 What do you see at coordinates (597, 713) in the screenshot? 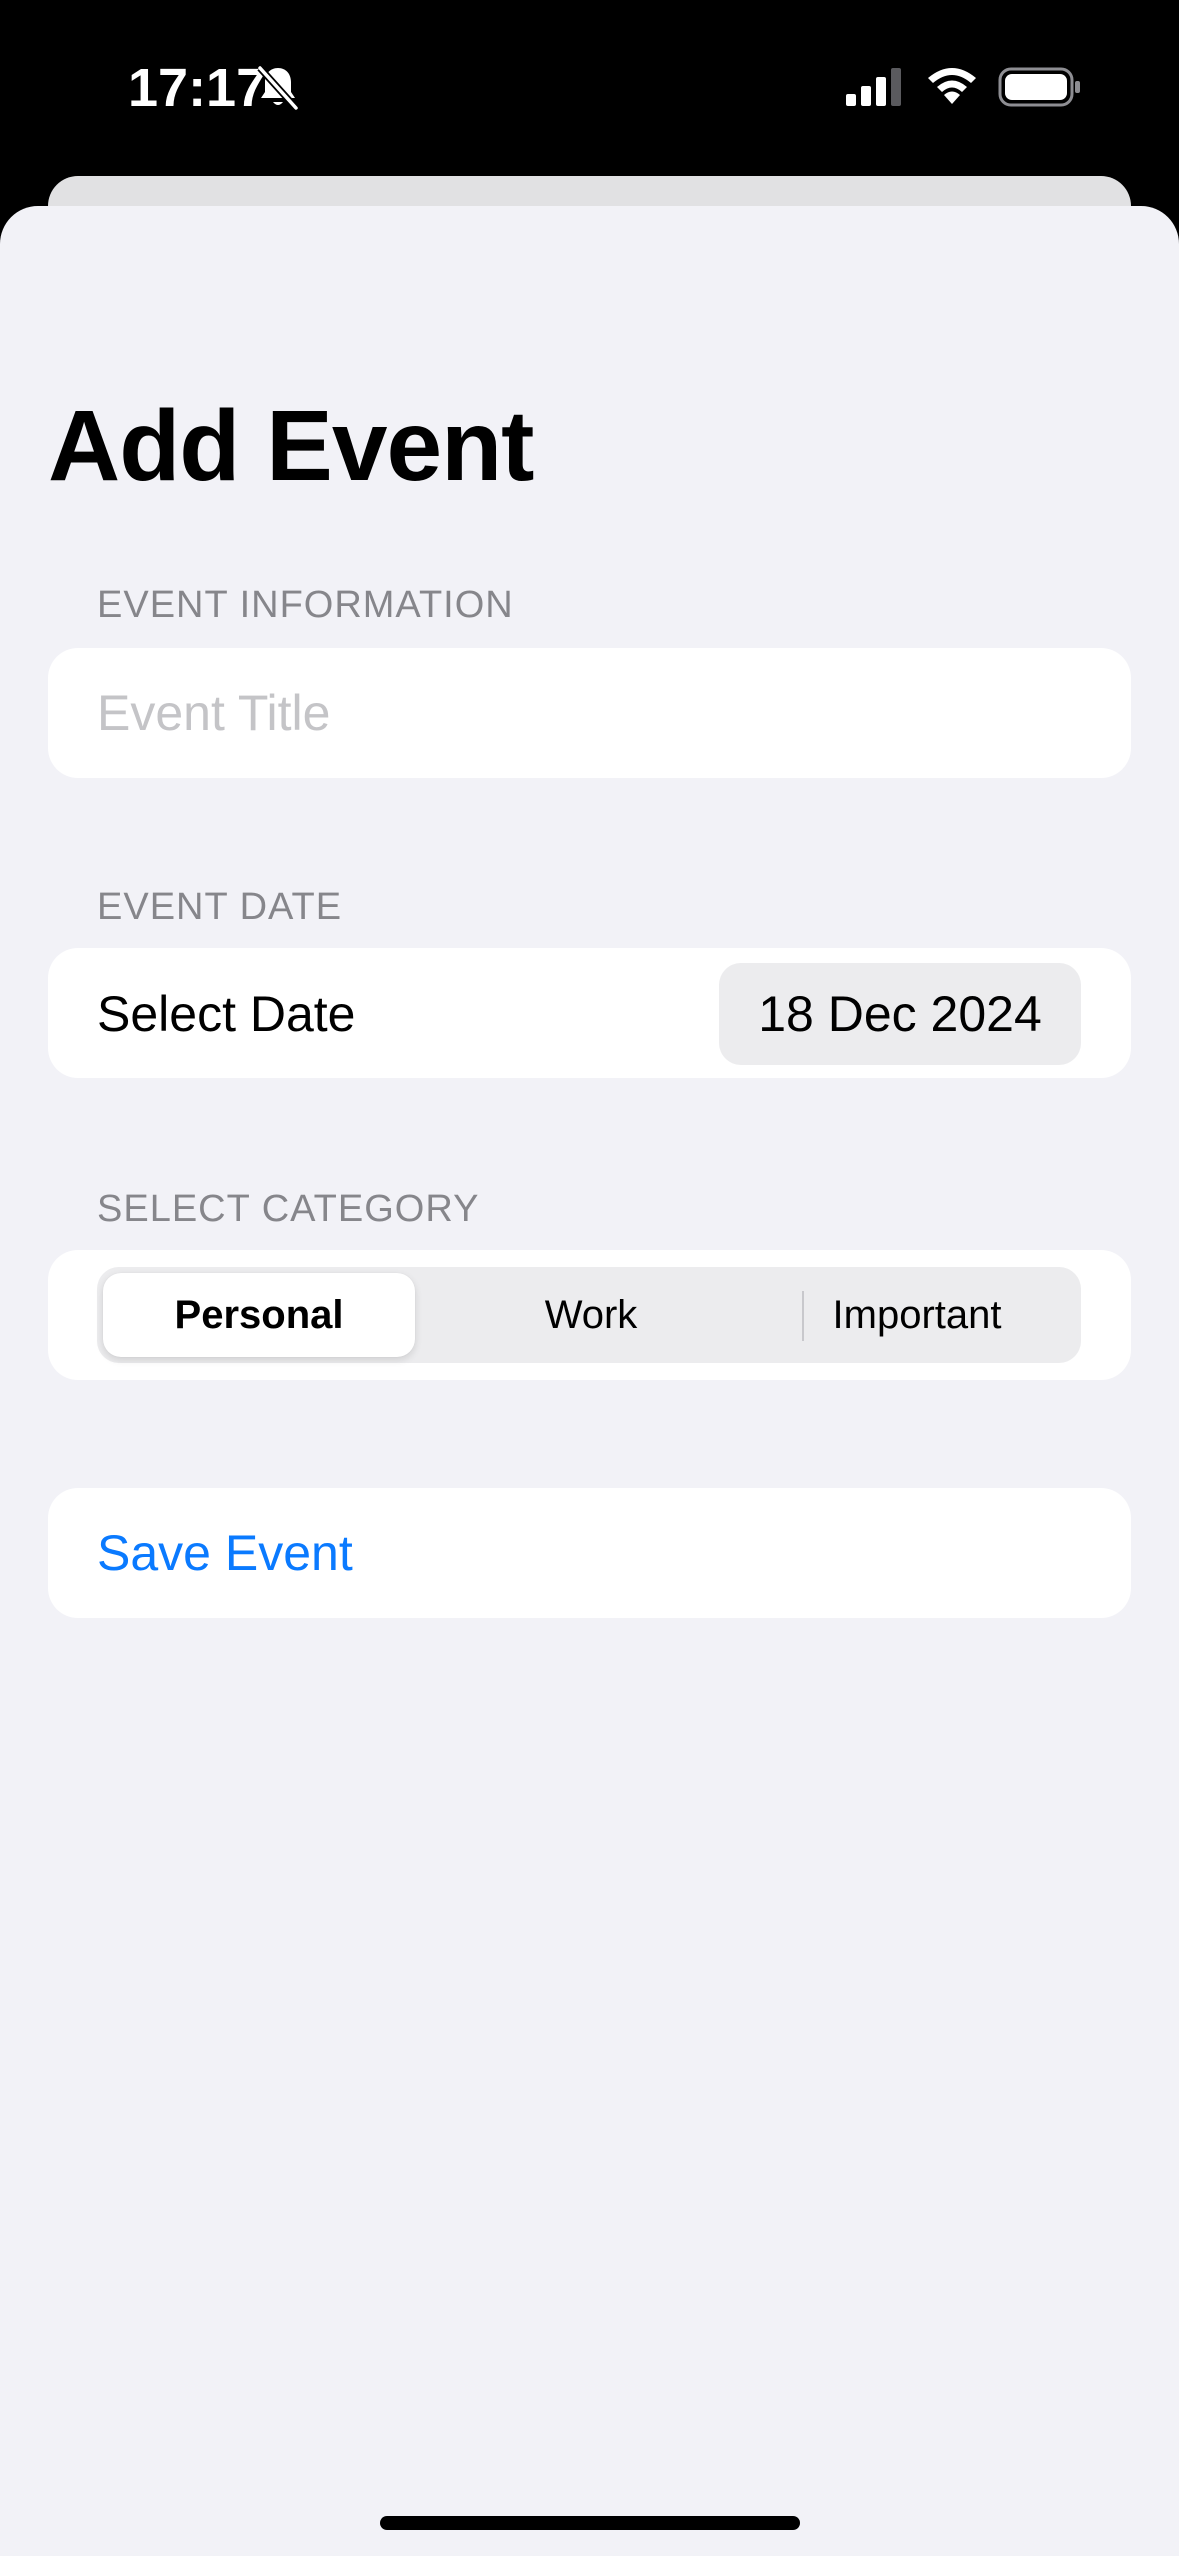
I see `event-title-input` at bounding box center [597, 713].